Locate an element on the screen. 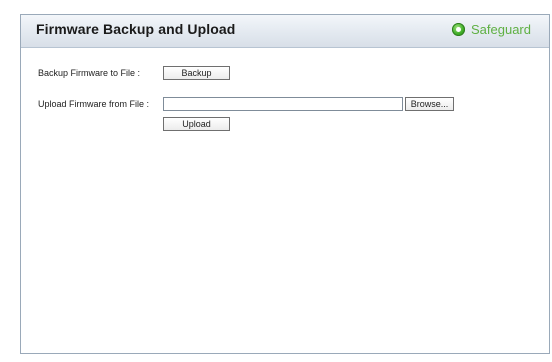  safeguard-indicator: Safeguard is located at coordinates (491, 29).